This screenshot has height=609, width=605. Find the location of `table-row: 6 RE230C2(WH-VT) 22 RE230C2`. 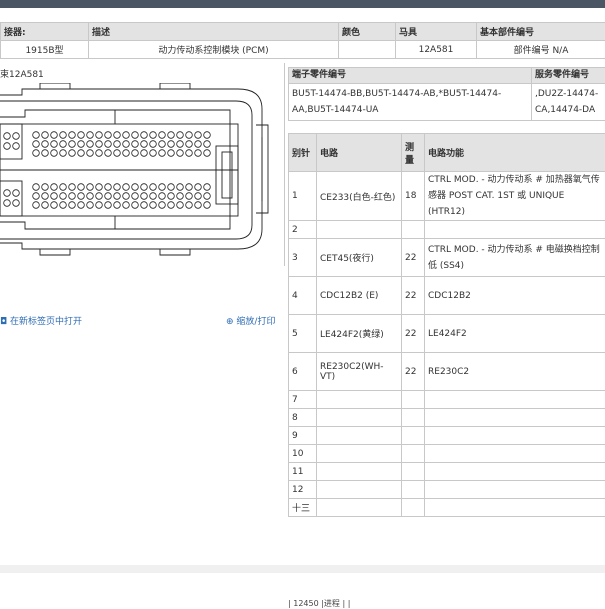

table-row: 6 RE230C2(WH-VT) 22 RE230C2 is located at coordinates (447, 372).